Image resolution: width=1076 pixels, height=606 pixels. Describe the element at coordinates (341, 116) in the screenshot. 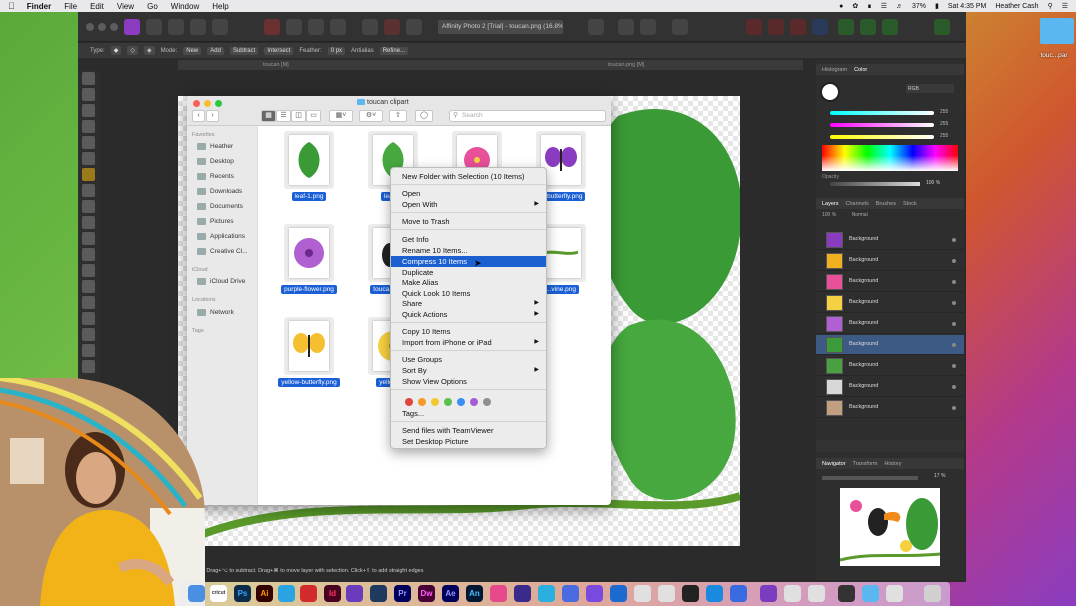

I see `group-button: ▦˅` at that location.